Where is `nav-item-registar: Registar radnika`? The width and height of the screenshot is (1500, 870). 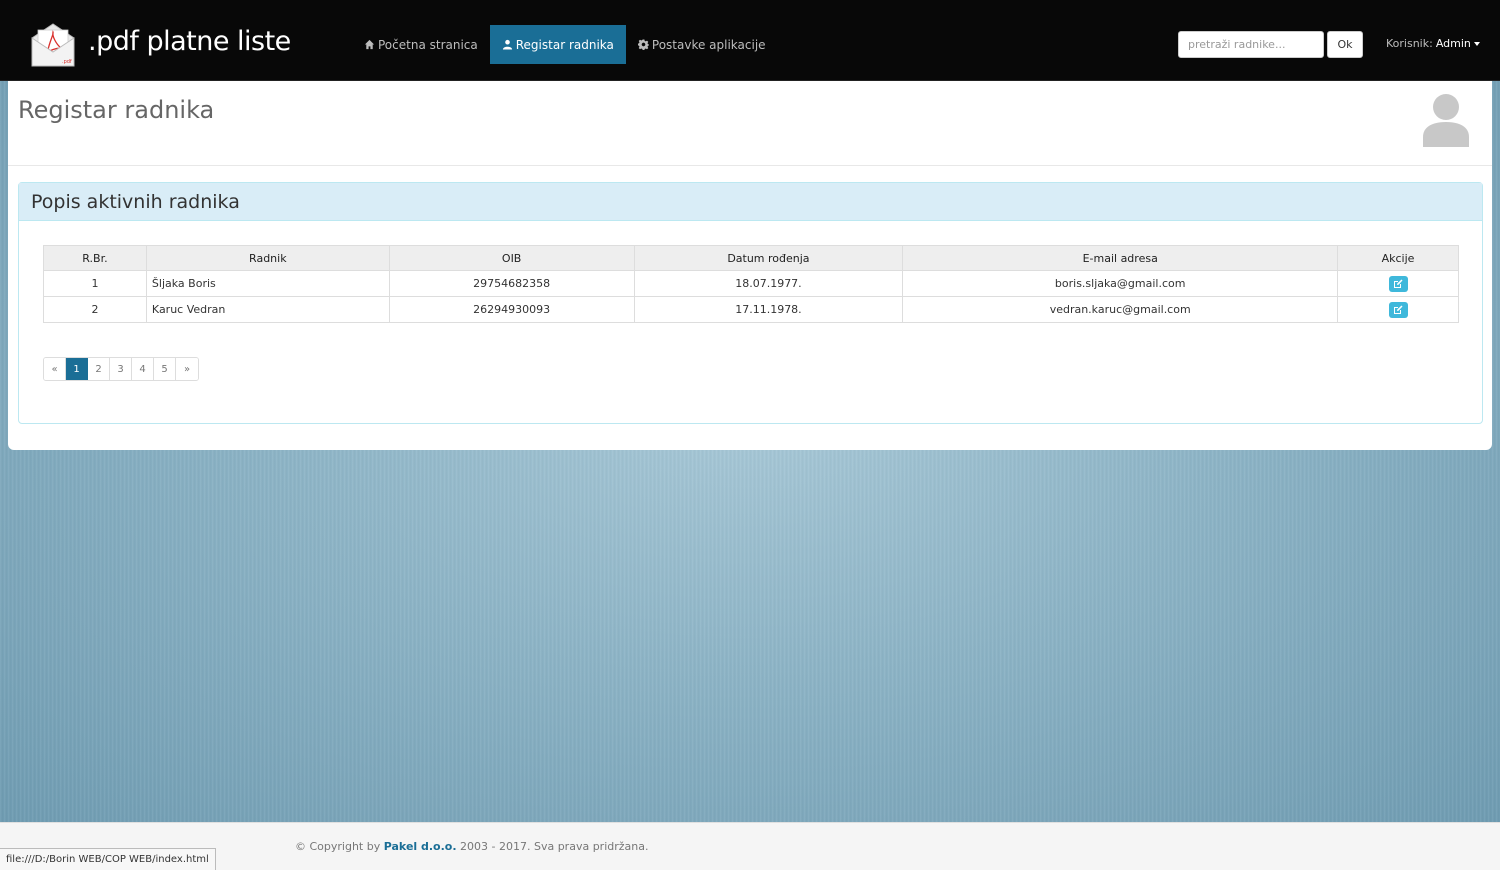
nav-item-registar: Registar radnika is located at coordinates (557, 44).